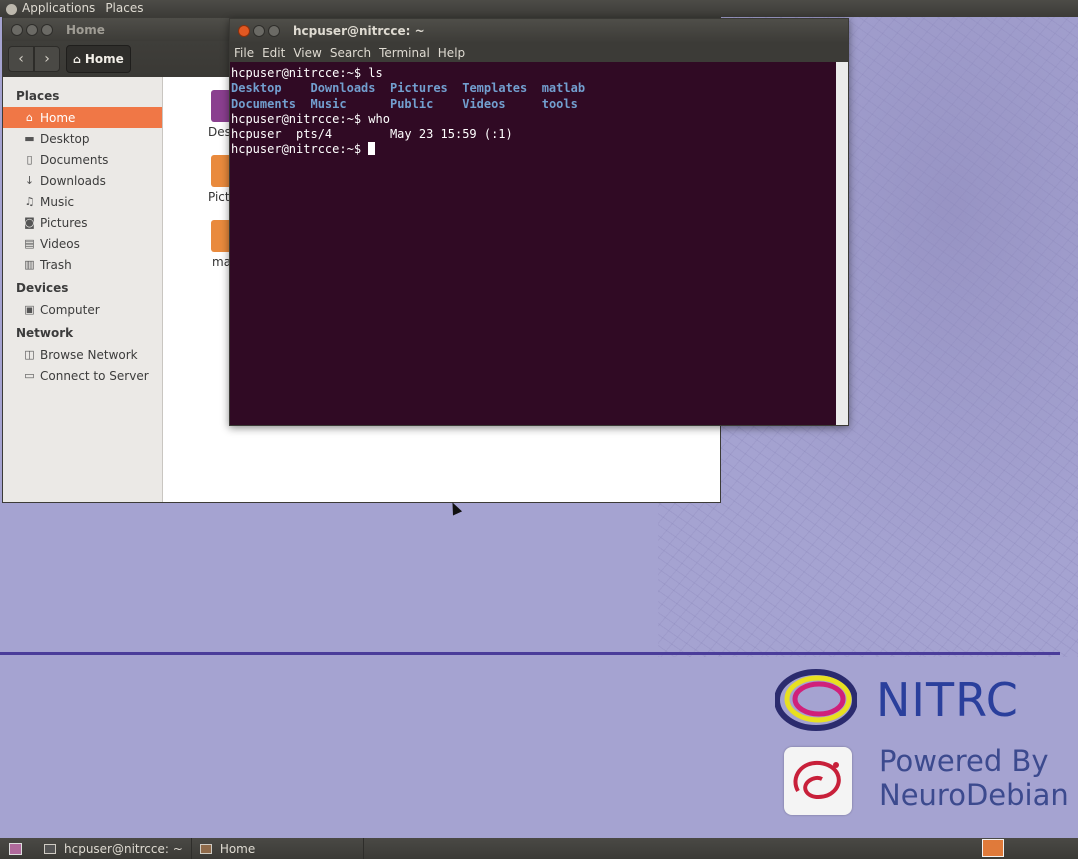 This screenshot has width=1078, height=859. I want to click on menu-terminal: Terminal, so click(404, 53).